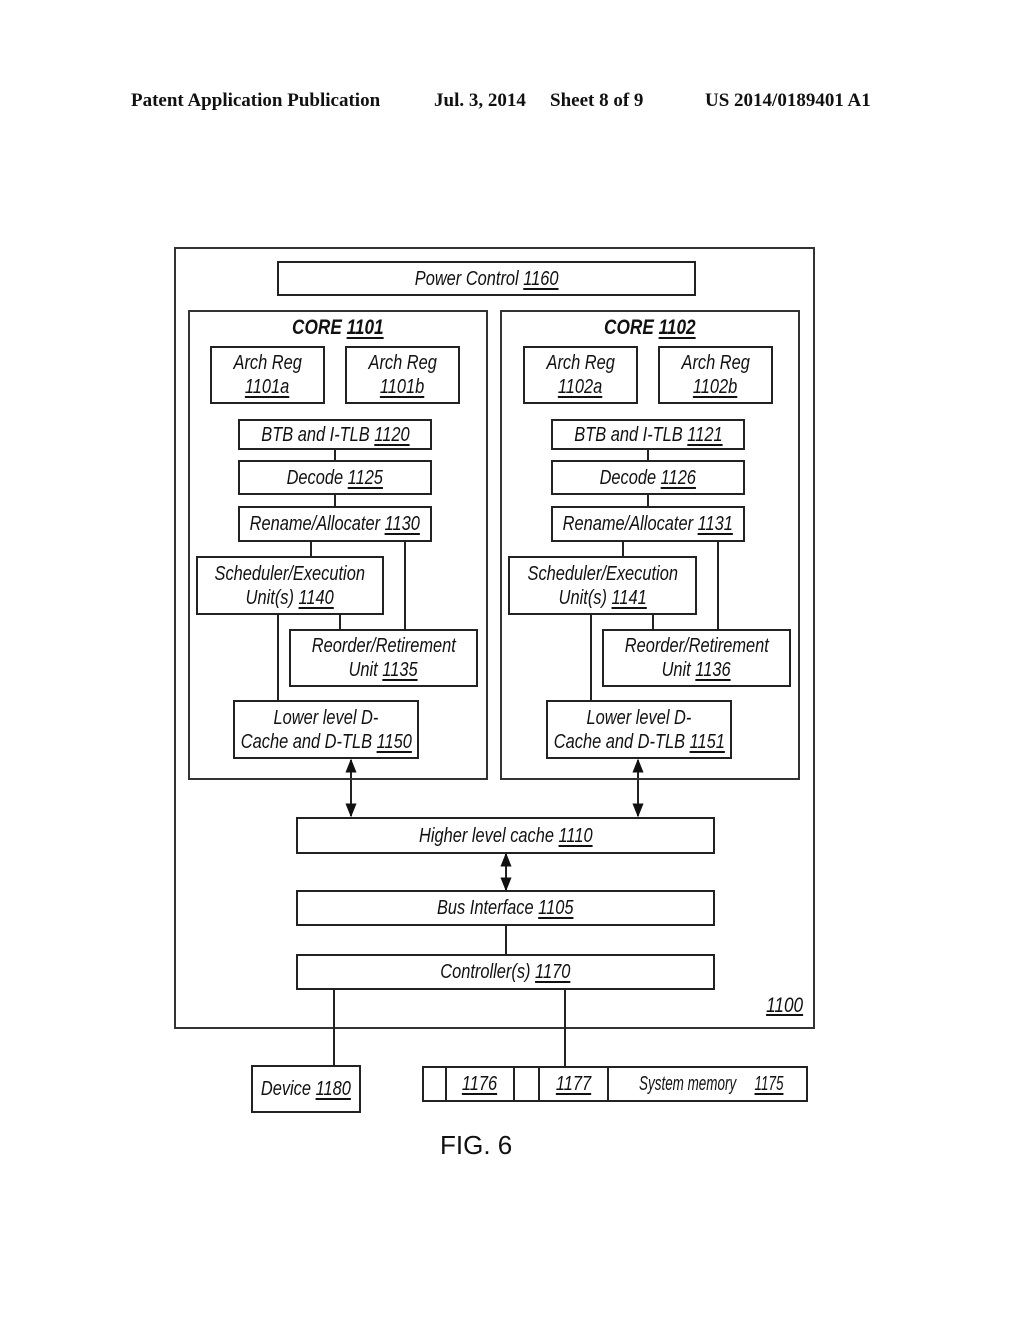 The height and width of the screenshot is (1320, 1024). Describe the element at coordinates (480, 100) in the screenshot. I see `publication-date: Jul. 3, 2014` at that location.